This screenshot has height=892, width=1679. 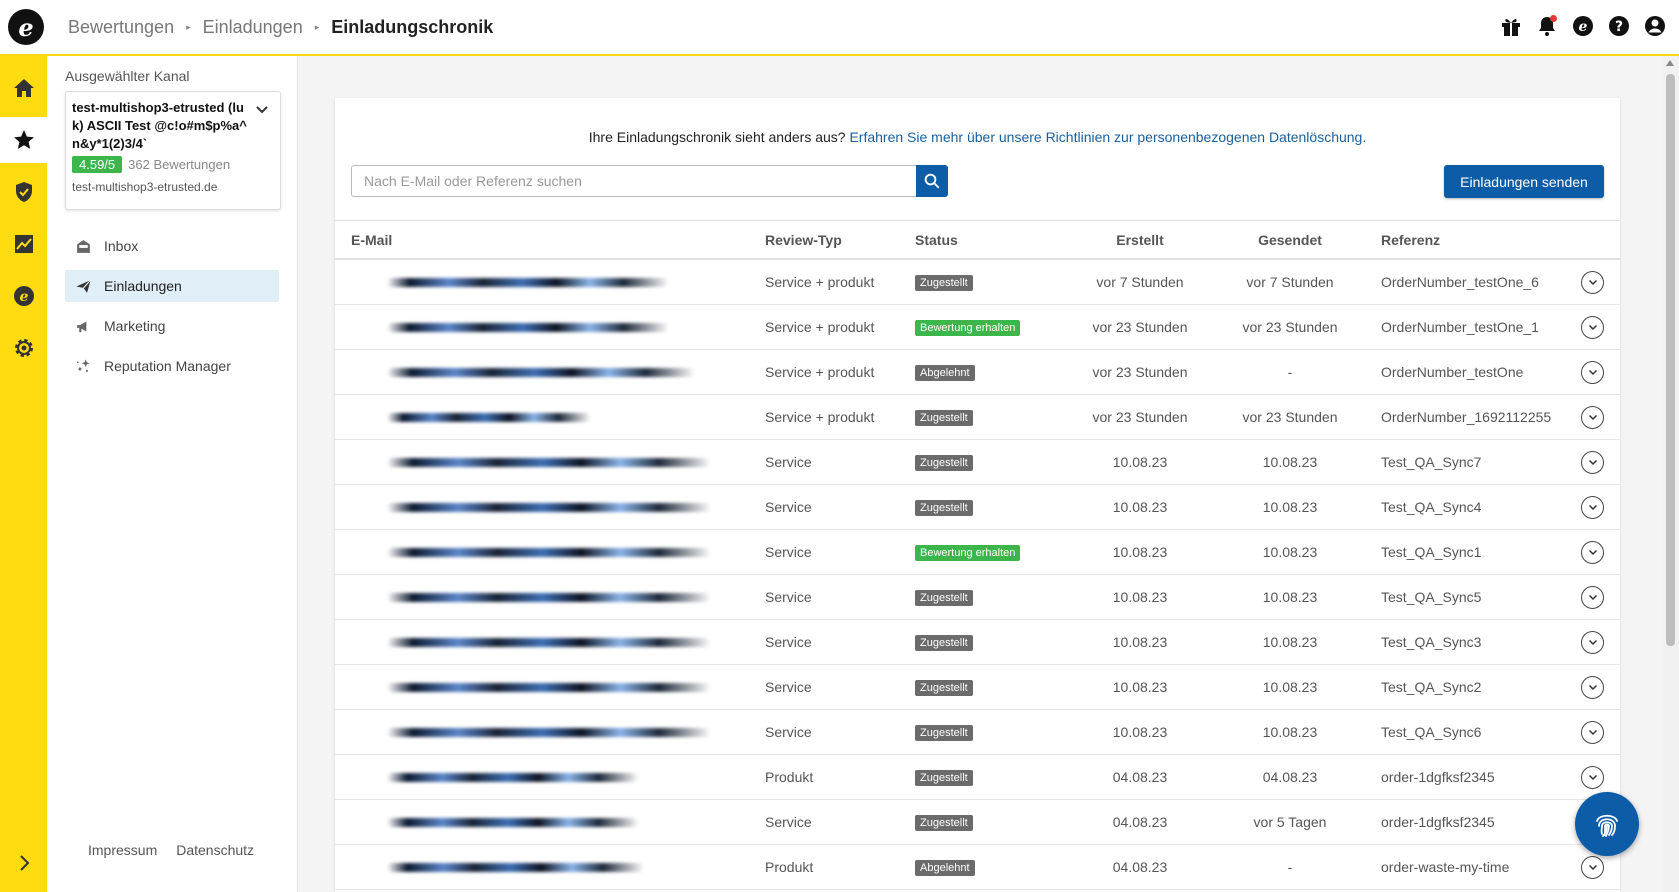 What do you see at coordinates (550, 240) in the screenshot?
I see `column-header-email: E-Mail` at bounding box center [550, 240].